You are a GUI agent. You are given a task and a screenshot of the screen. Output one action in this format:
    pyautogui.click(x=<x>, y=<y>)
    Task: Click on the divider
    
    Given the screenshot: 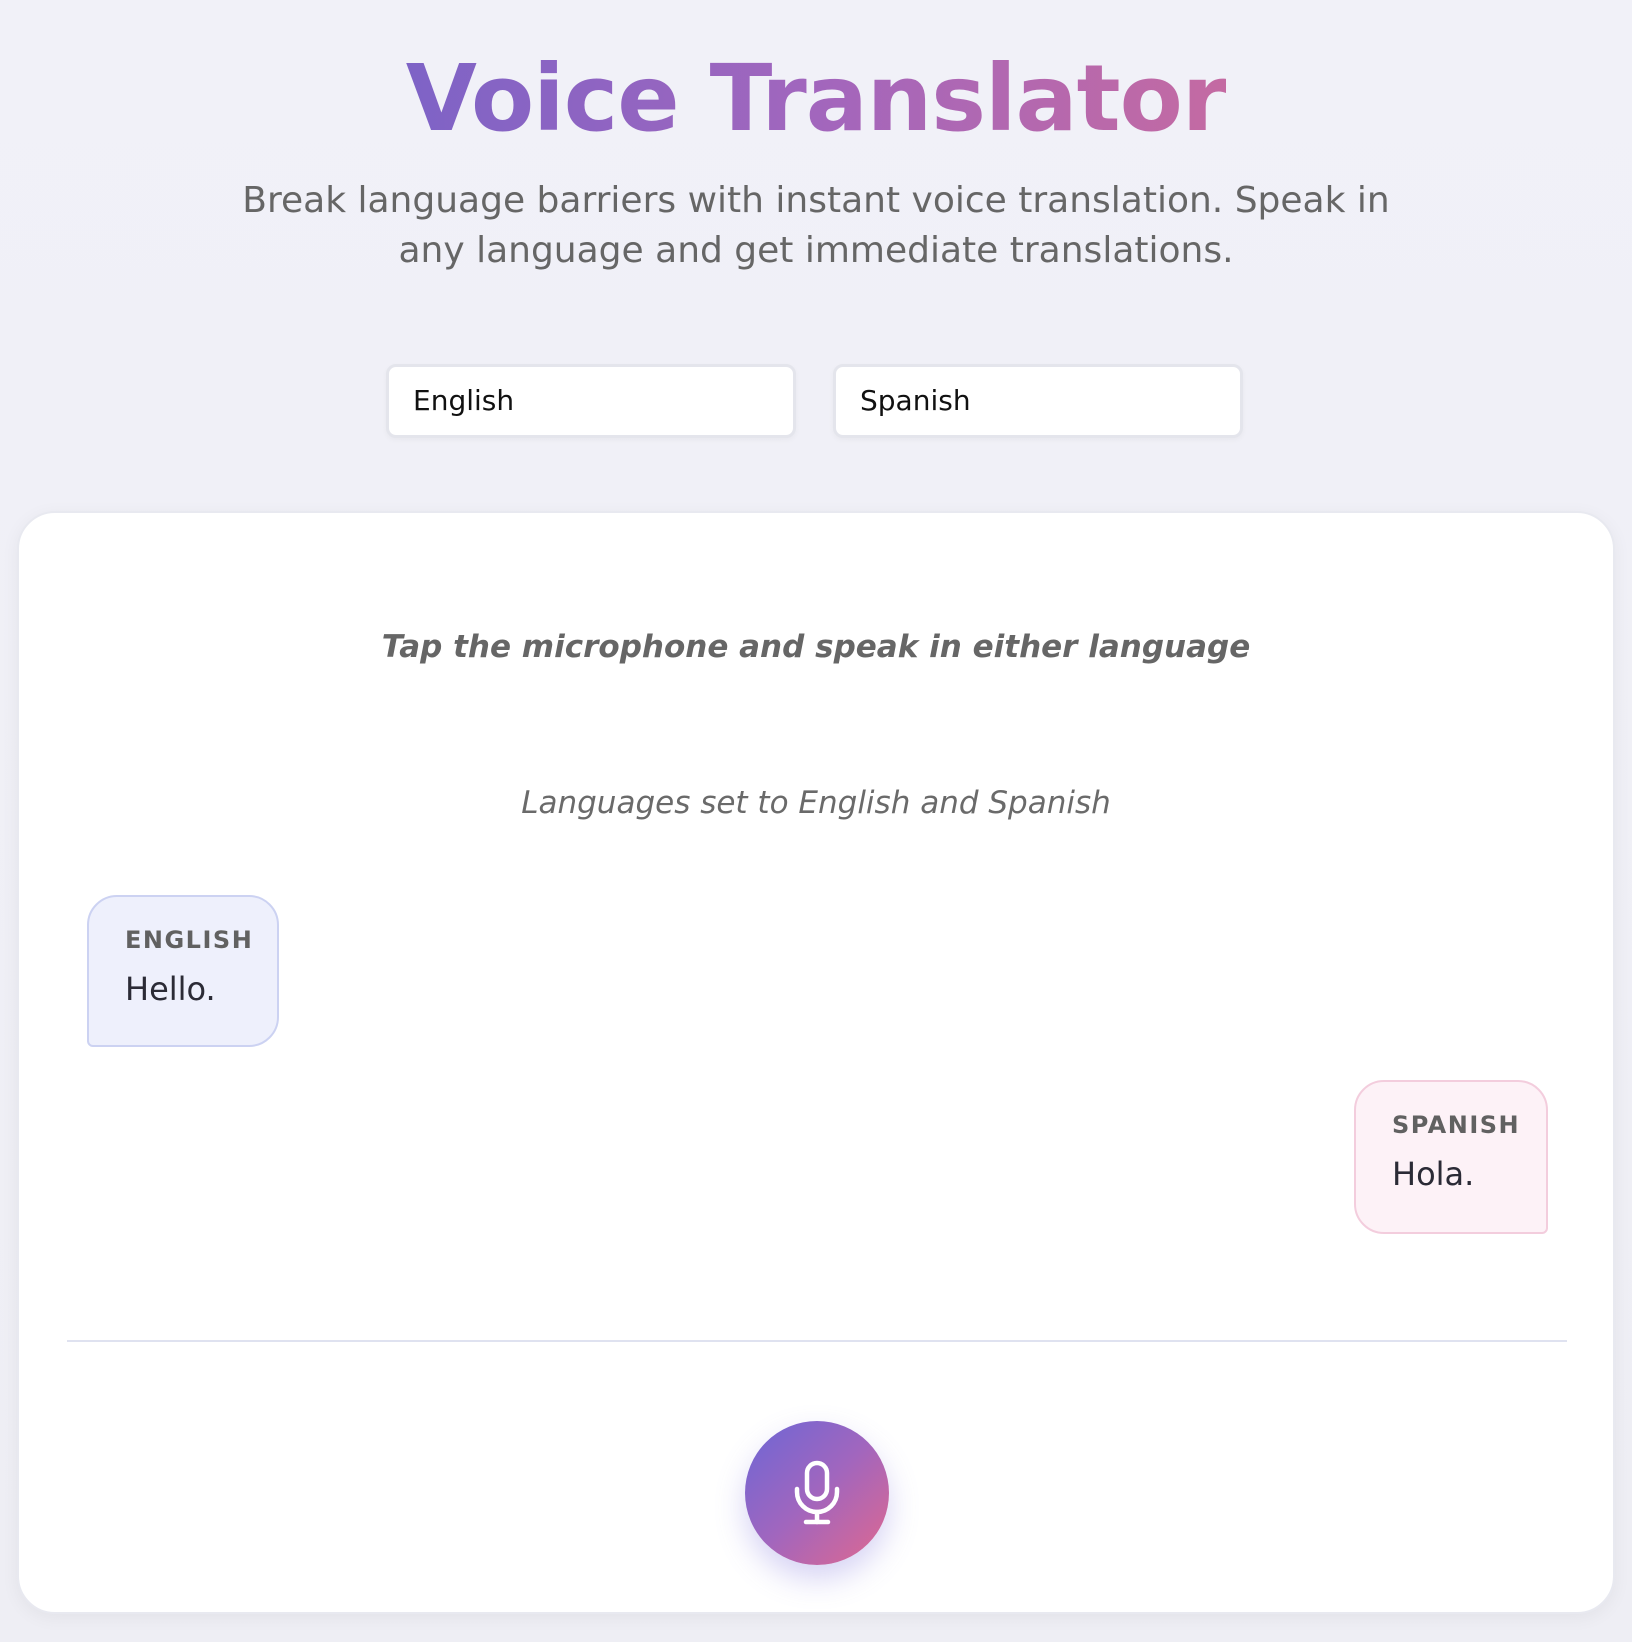 What is the action you would take?
    pyautogui.click(x=817, y=1341)
    